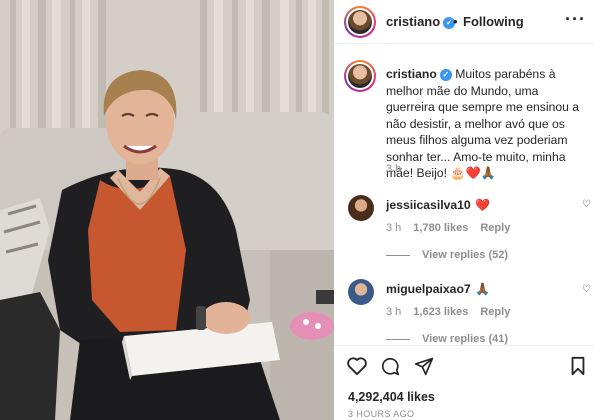 The image size is (594, 420). I want to click on posted-time: 3 HOURS AGO, so click(381, 414).